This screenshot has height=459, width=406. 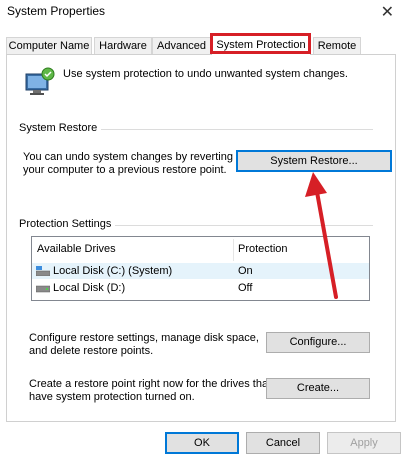 I want to click on restore-desc-line1: You can undo system changes by reverting, so click(x=128, y=157).